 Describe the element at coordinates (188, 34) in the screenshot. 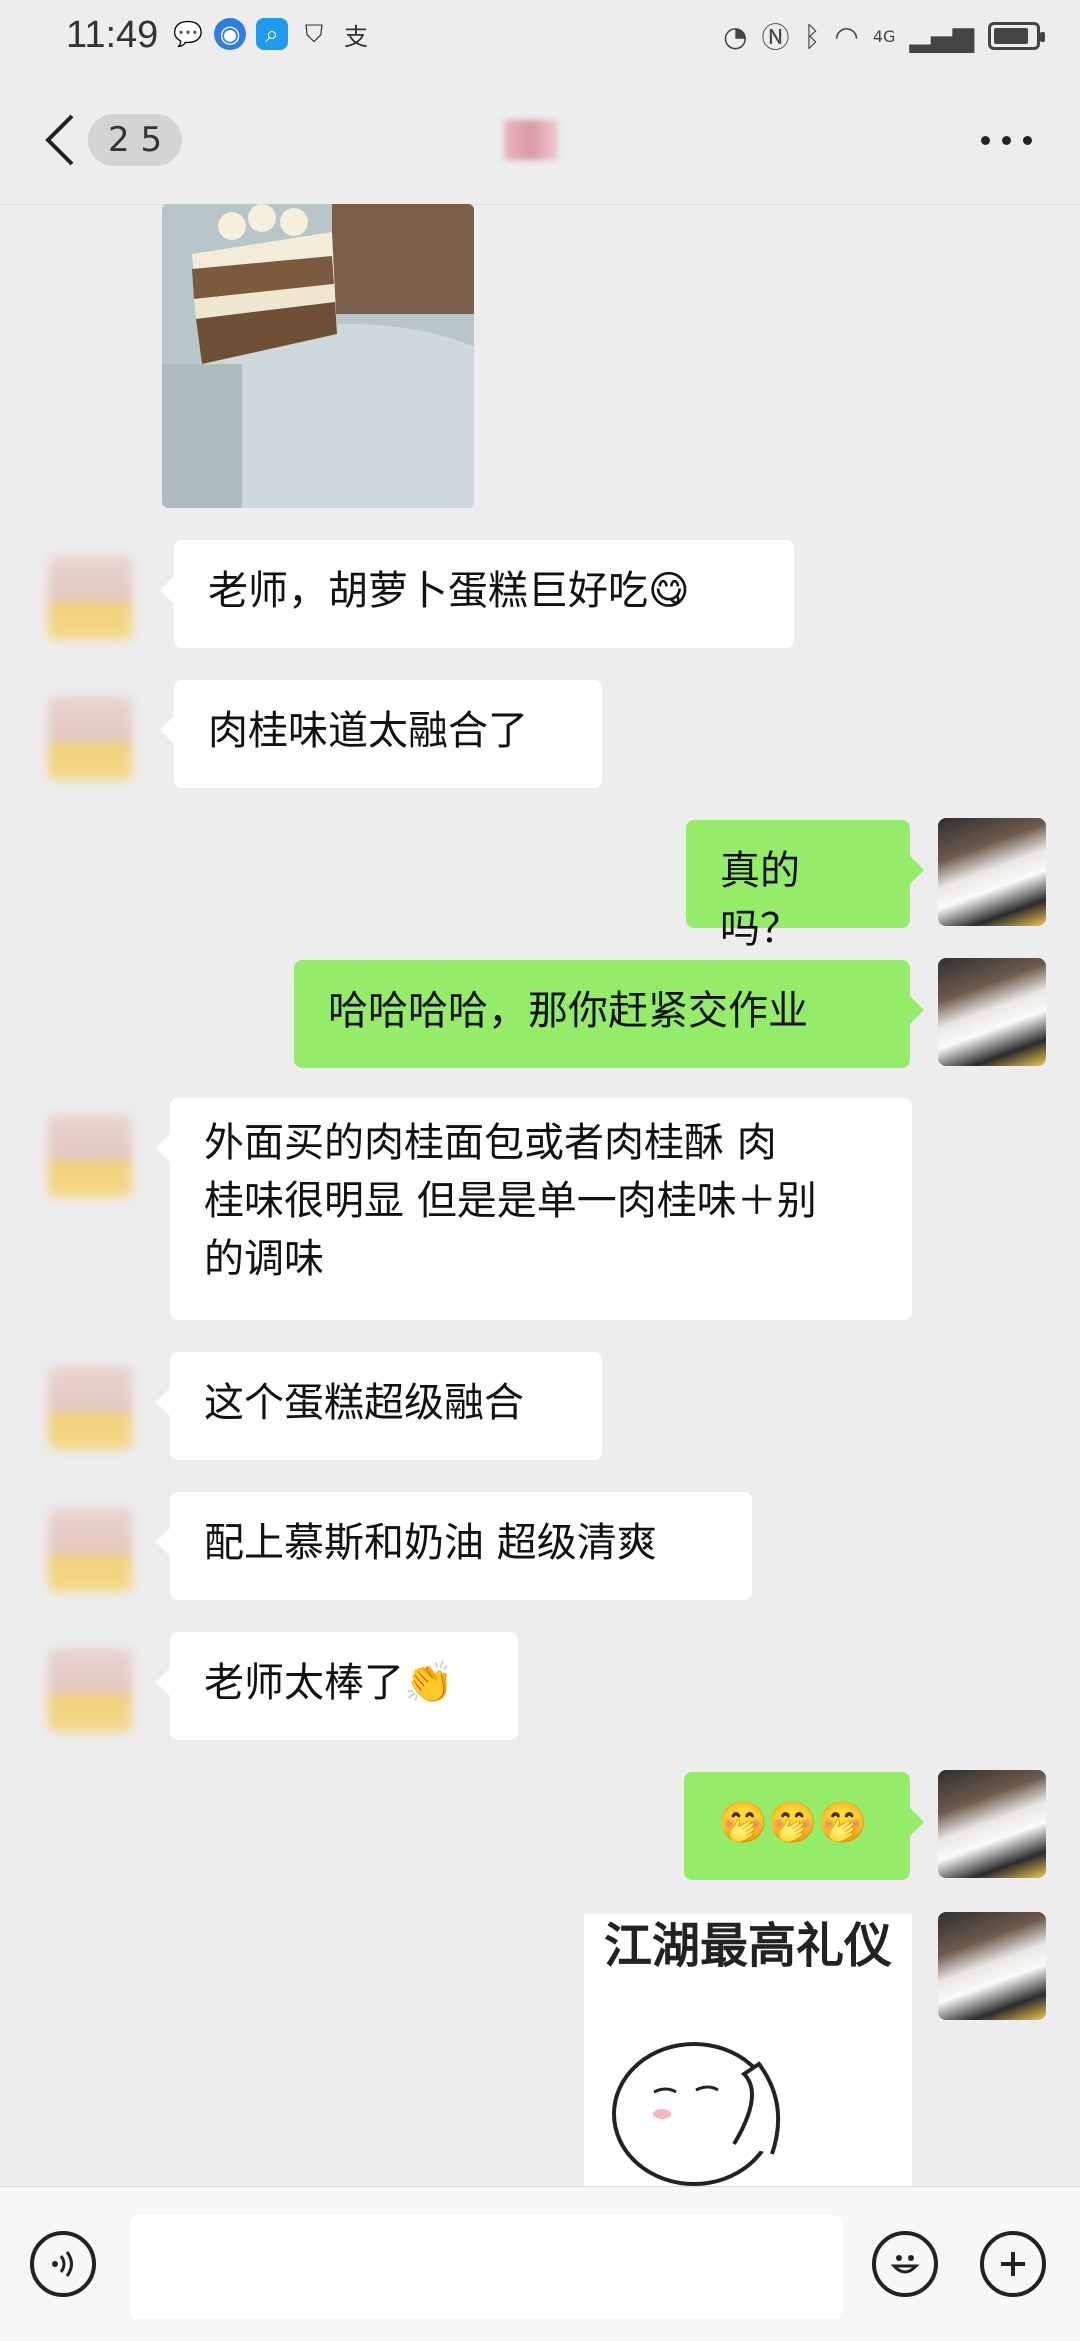

I see `wechat-icon: 💬` at that location.